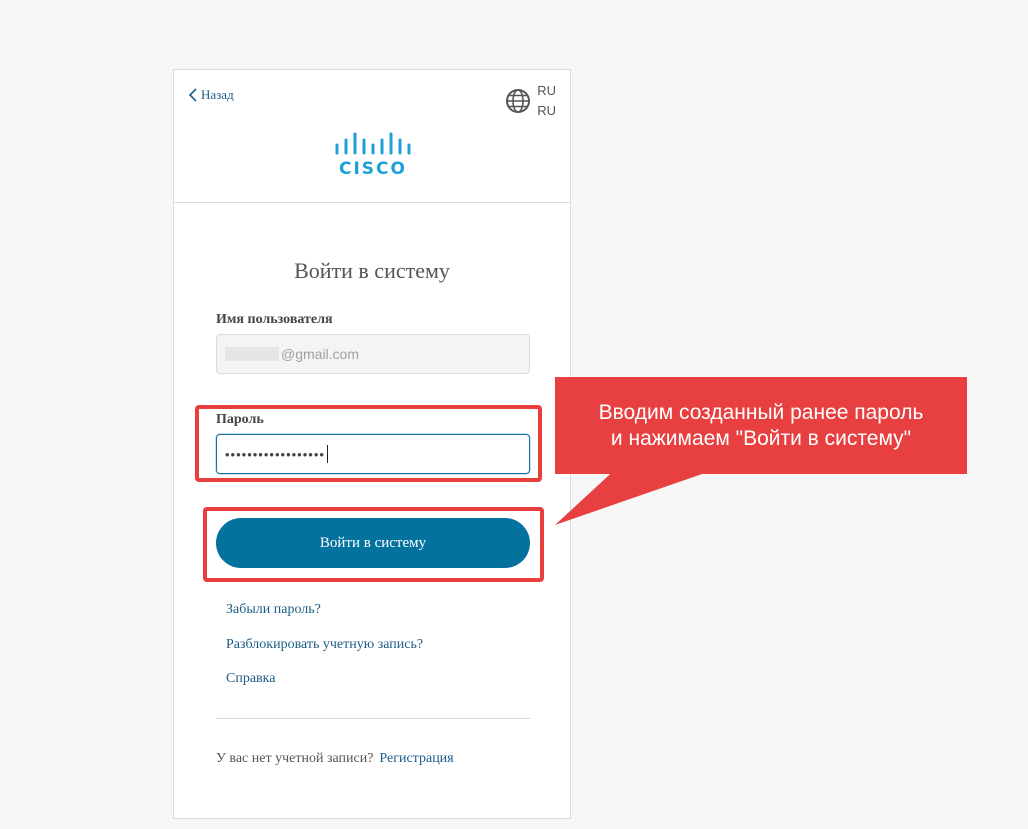  I want to click on password-highlight, so click(368, 443).